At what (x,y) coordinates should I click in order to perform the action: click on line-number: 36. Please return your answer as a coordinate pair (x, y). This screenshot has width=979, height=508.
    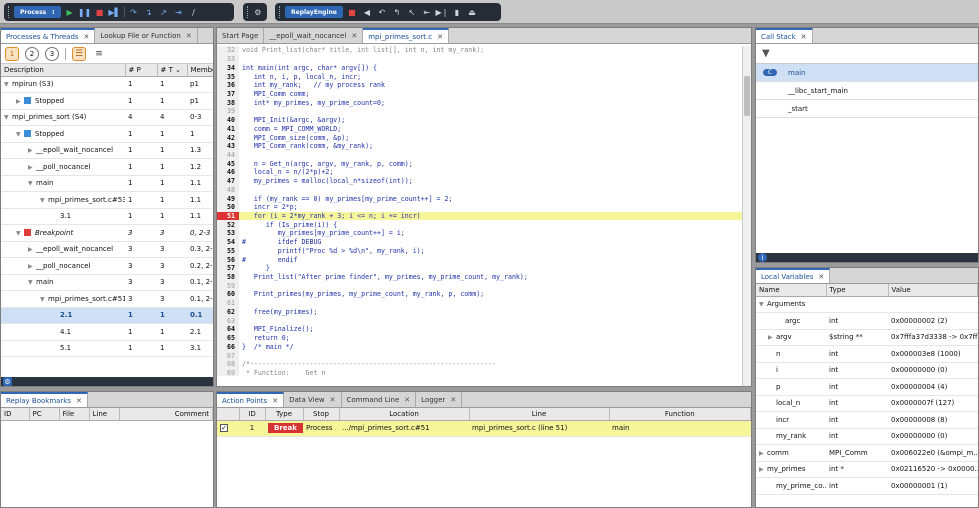
    Looking at the image, I should click on (228, 85).